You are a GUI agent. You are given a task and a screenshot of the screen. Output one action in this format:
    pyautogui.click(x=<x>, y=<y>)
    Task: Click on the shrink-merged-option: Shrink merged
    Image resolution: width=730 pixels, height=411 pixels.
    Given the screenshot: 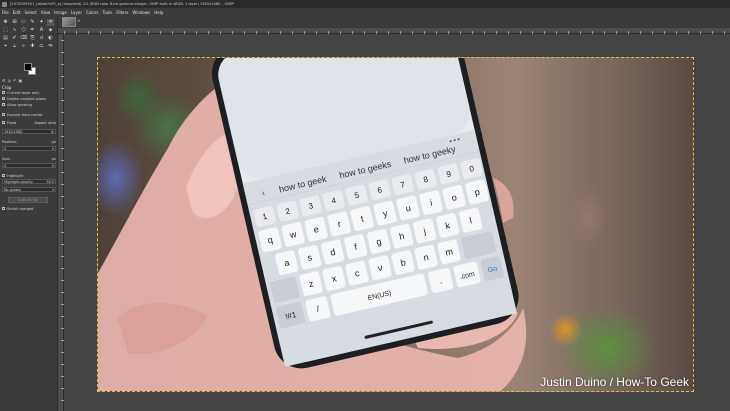 What is the action you would take?
    pyautogui.click(x=29, y=208)
    